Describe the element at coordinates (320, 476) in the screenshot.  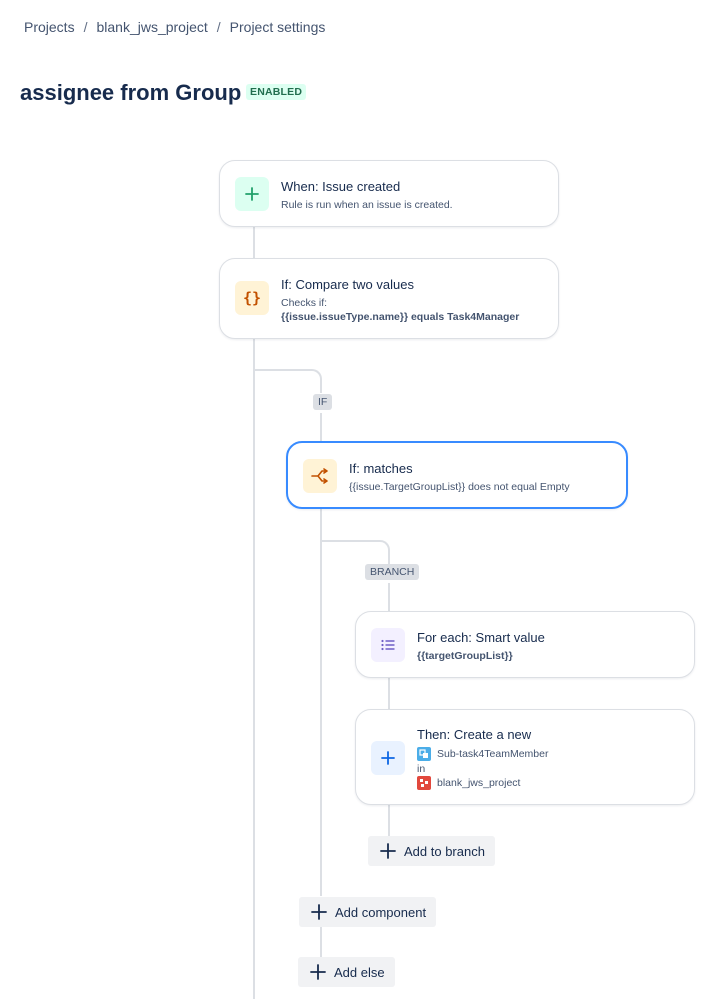
I see `branch-icon` at that location.